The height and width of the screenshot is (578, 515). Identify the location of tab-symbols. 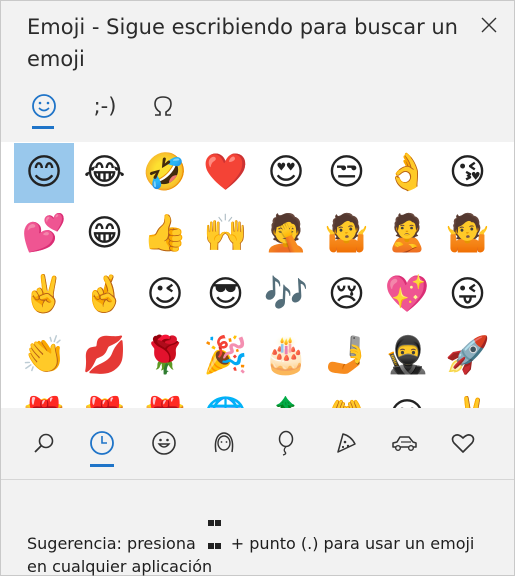
(163, 106).